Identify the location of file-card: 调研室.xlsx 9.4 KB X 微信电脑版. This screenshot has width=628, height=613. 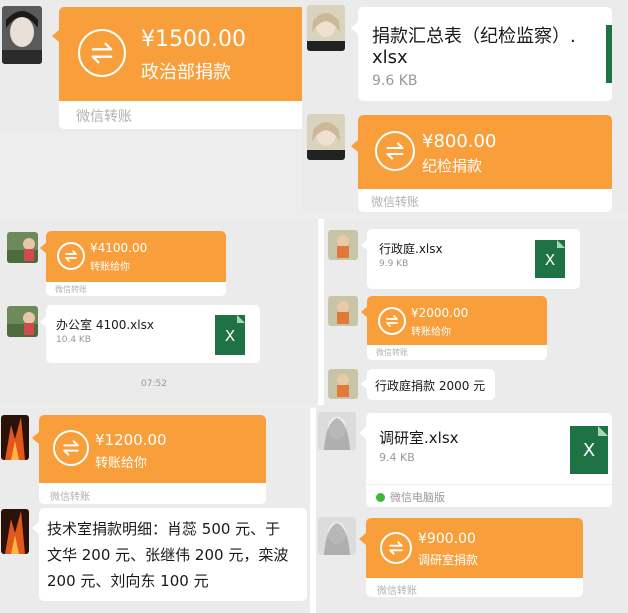
(489, 460).